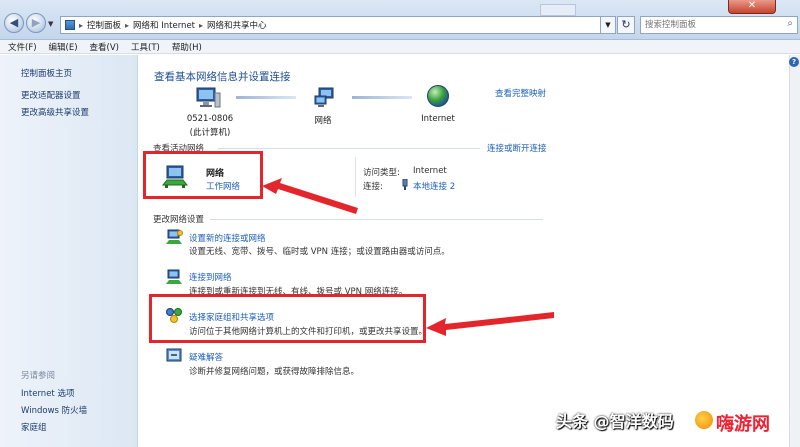 This screenshot has width=800, height=447. I want to click on computer-name: 0521-0806, so click(210, 119).